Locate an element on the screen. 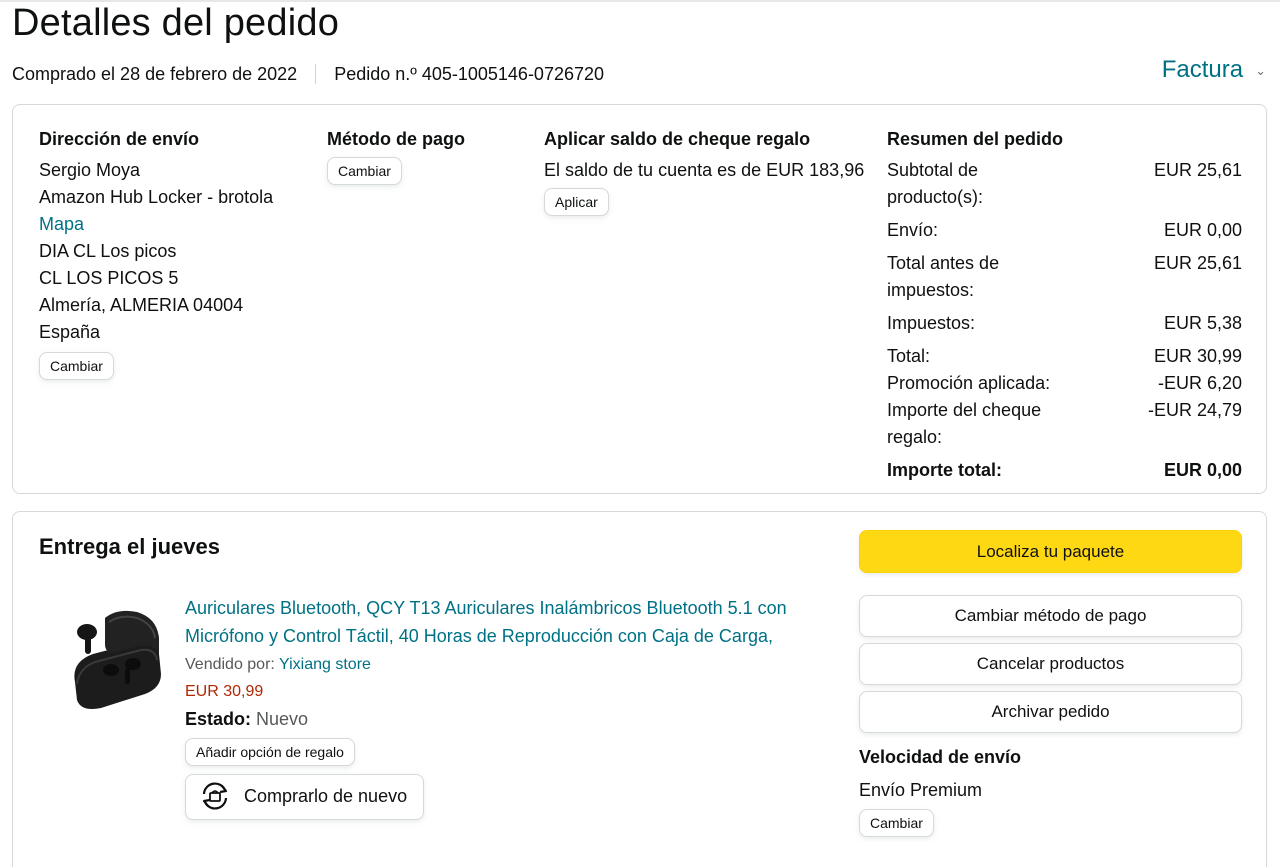 The image size is (1280, 867). address-country: España is located at coordinates (70, 332).